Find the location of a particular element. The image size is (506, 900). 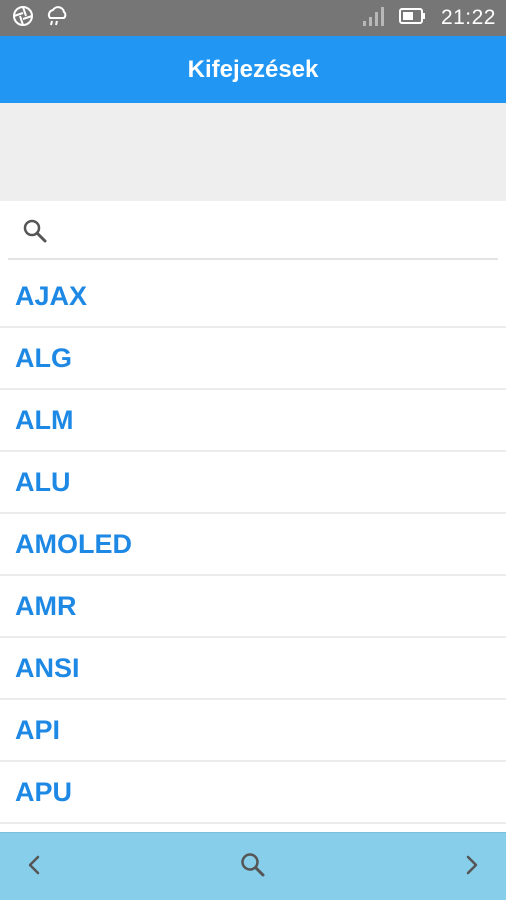

status-left-icons is located at coordinates (40, 18).